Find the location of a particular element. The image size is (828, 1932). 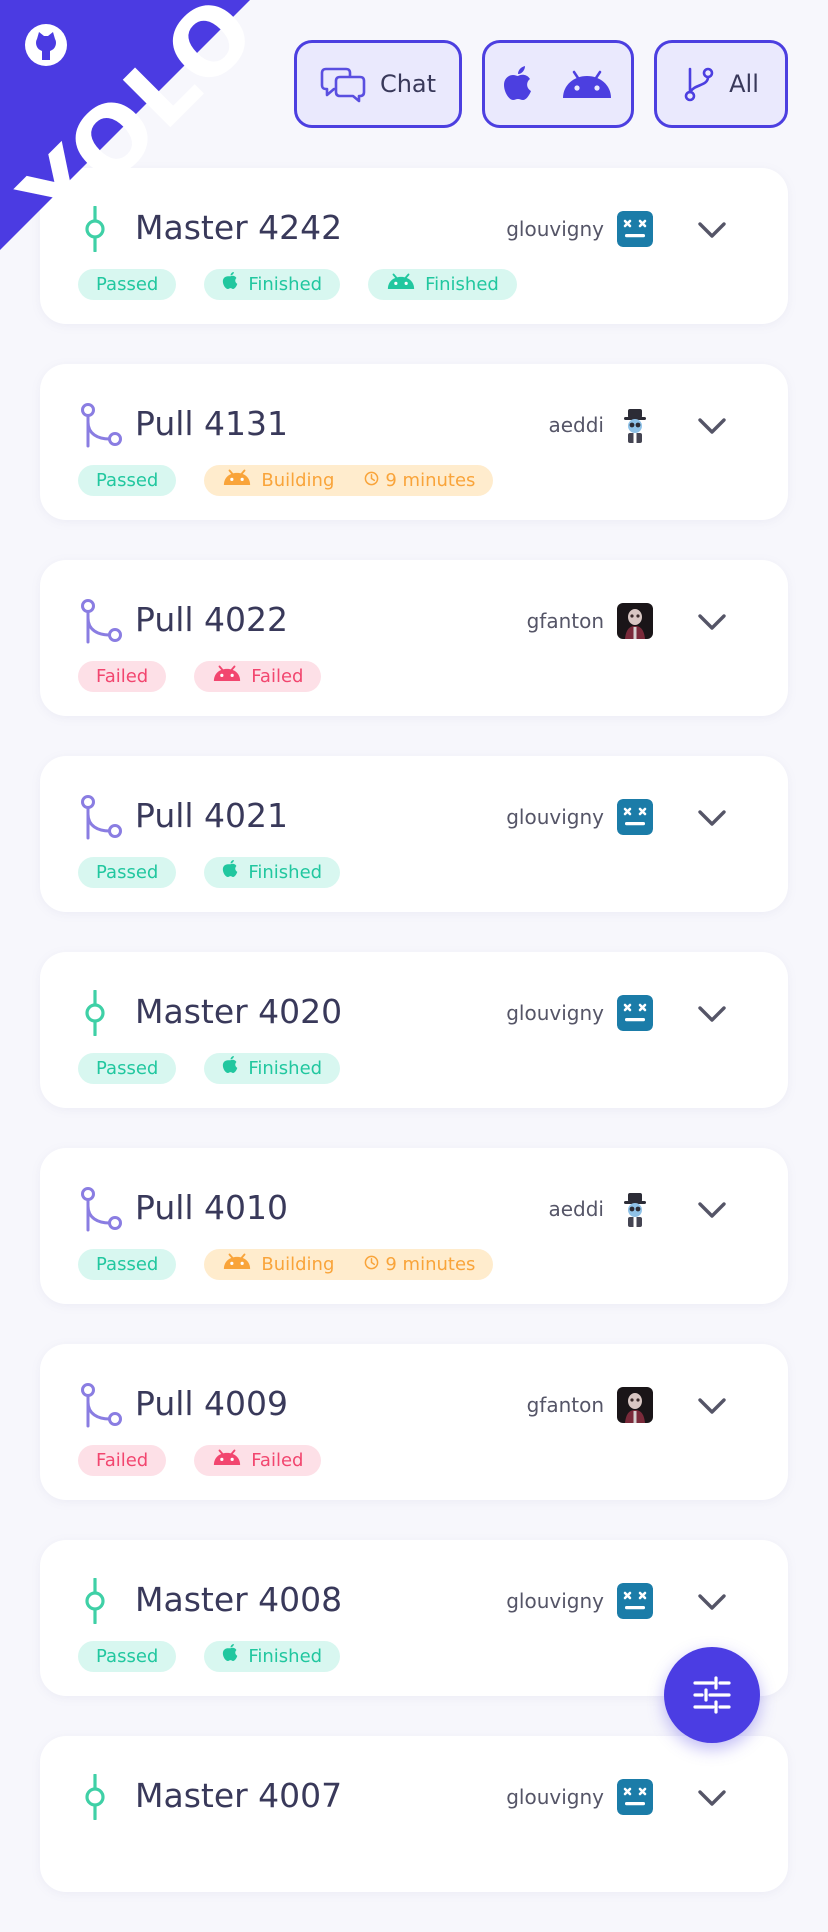

build-status-badges: Passed Building 9 minutes is located at coordinates (286, 480).